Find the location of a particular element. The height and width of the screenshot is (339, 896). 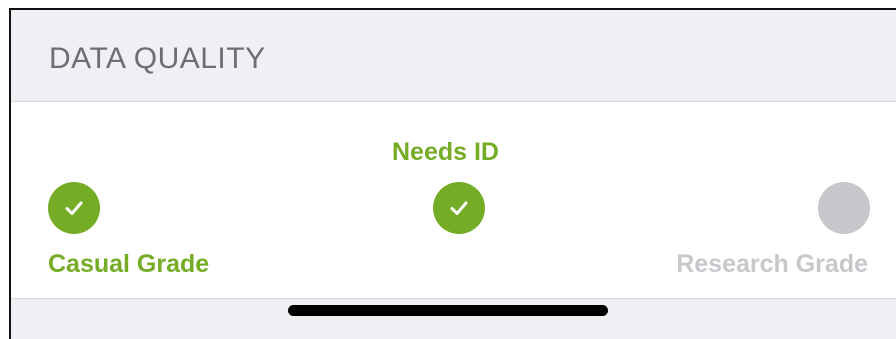

quality-step-casual-grade is located at coordinates (74, 208).